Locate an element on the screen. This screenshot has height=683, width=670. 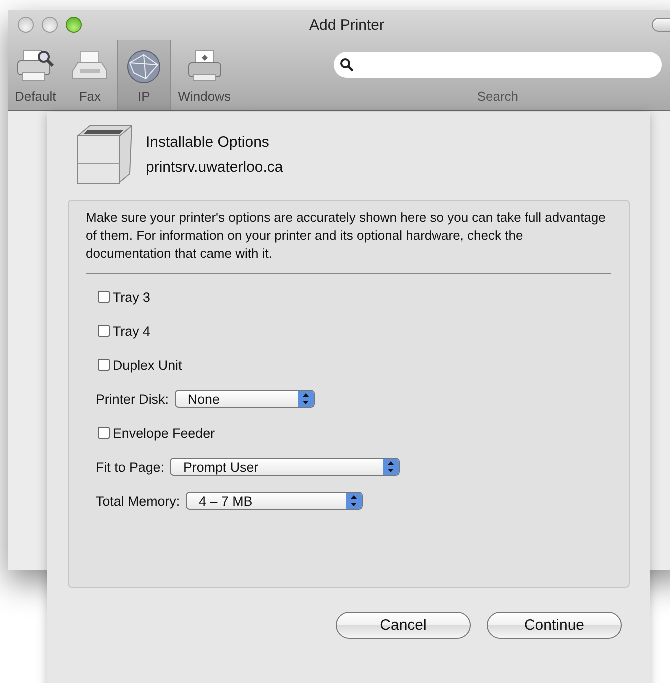
description-text: Make sure your printer's options are accurately shown here so you can take full advantage of them. For information on your printer and its optional hardware, check the documentation that came with it. is located at coordinates (346, 236).